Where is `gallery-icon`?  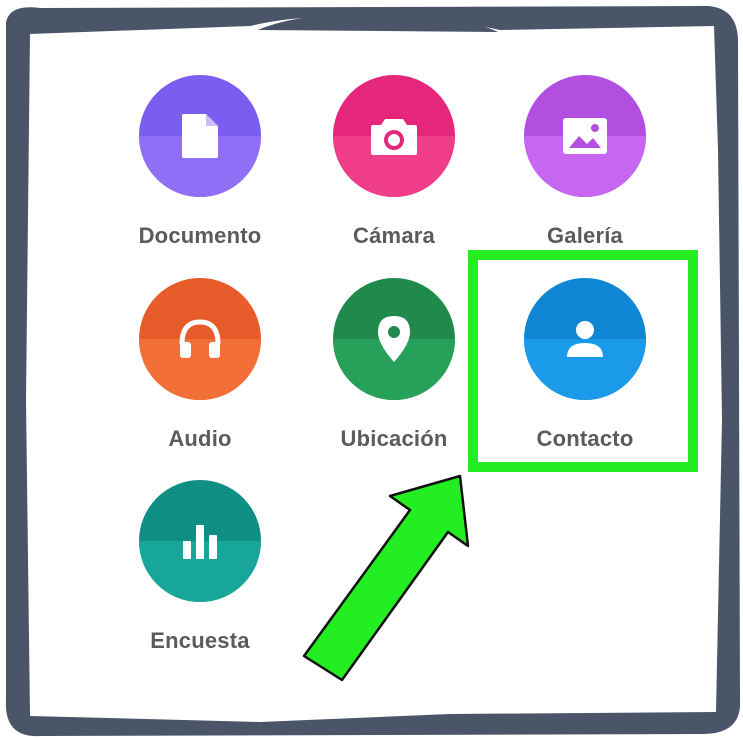 gallery-icon is located at coordinates (585, 136).